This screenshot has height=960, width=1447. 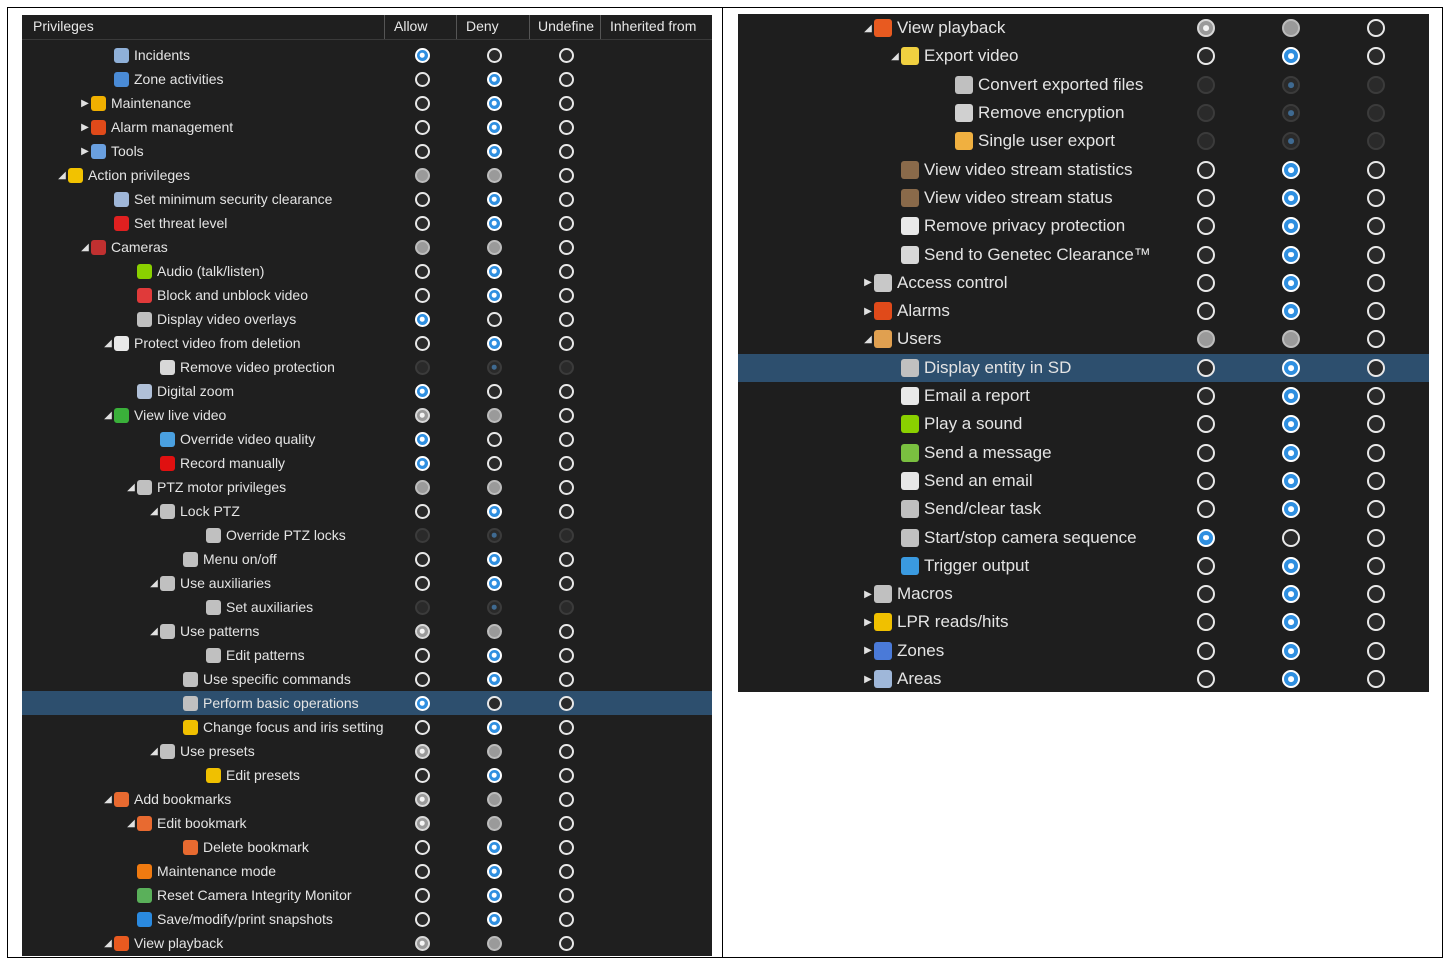 I want to click on privilege-row-macros: ▶ Macros, so click(x=1083, y=594).